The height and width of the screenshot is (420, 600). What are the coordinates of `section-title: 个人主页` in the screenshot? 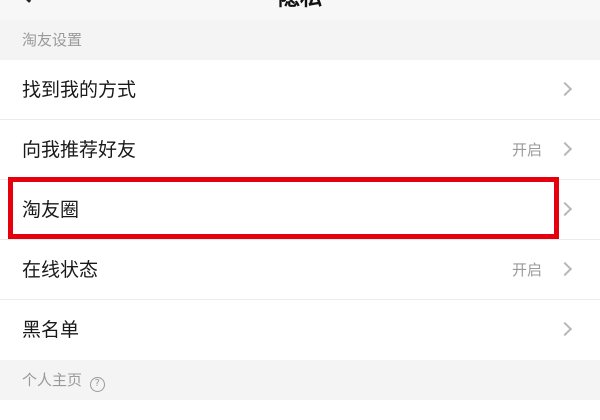 It's located at (52, 380).